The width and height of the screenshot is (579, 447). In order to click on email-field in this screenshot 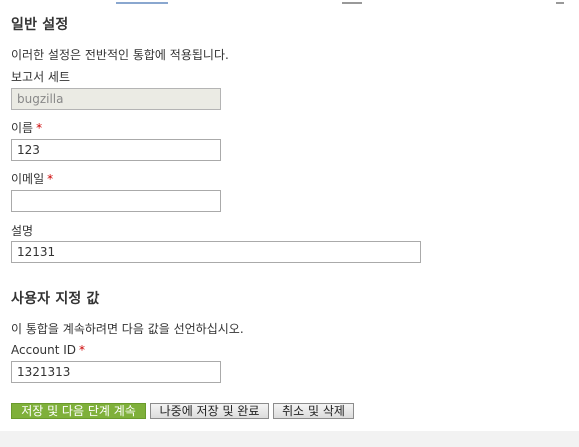, I will do `click(116, 201)`.